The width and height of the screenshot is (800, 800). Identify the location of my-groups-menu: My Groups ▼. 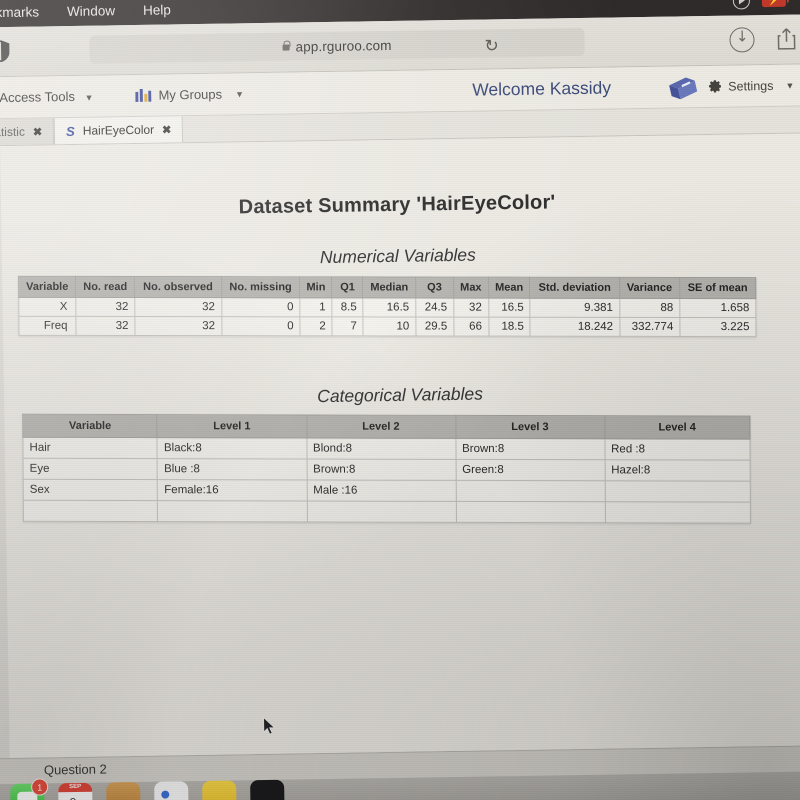
(189, 94).